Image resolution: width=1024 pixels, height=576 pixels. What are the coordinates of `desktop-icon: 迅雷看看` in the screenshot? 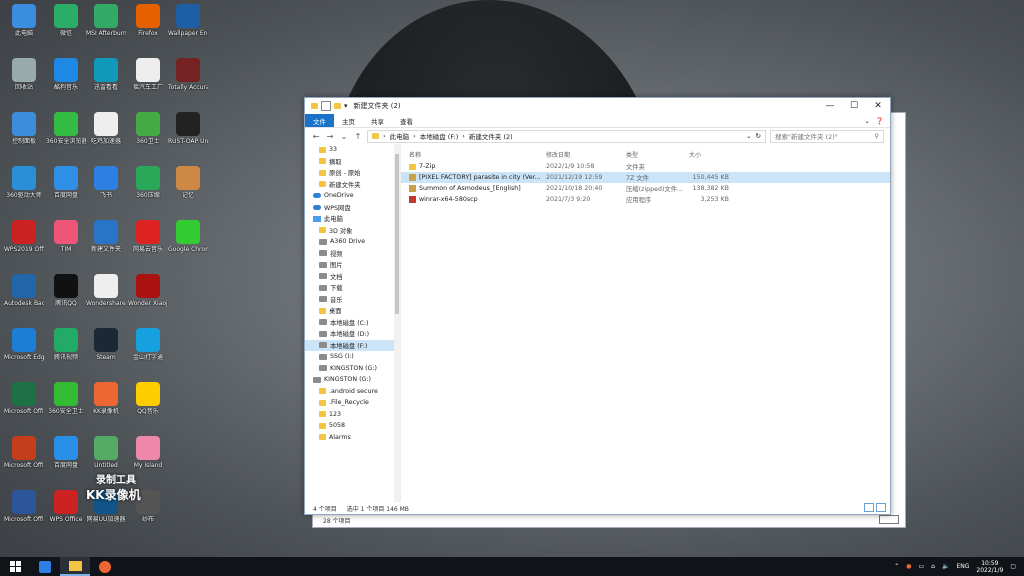 It's located at (106, 74).